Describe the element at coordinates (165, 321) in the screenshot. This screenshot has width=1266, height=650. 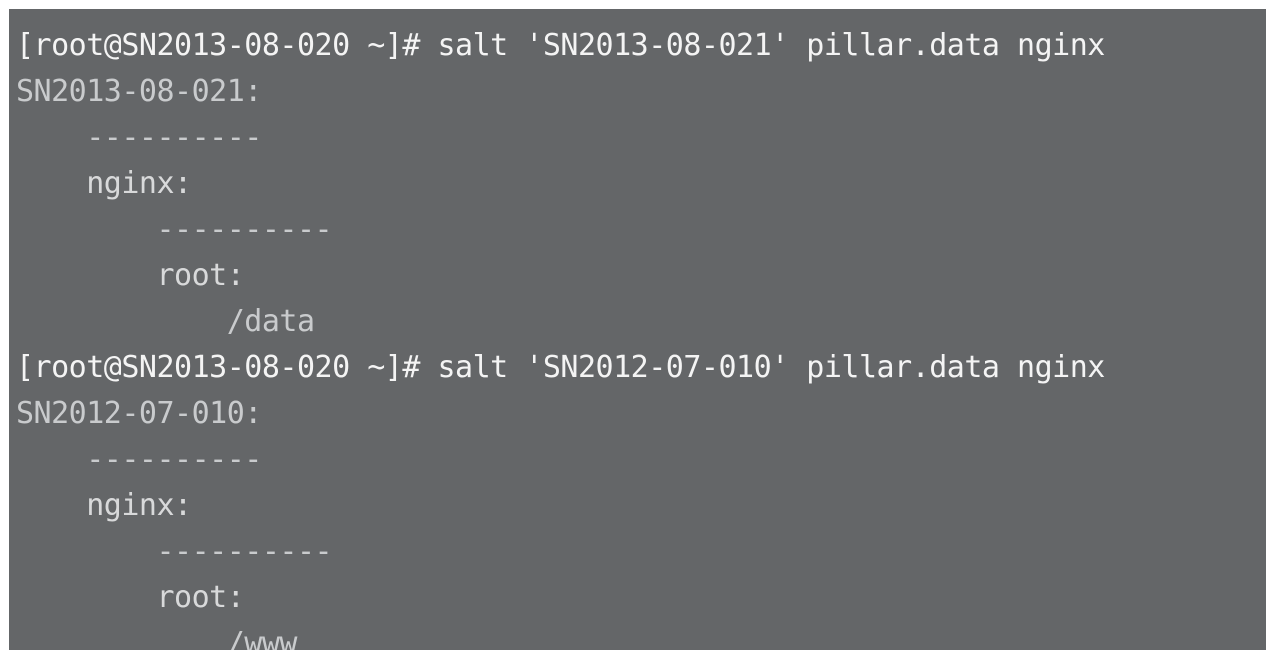
I see `output-value-line: /data` at that location.